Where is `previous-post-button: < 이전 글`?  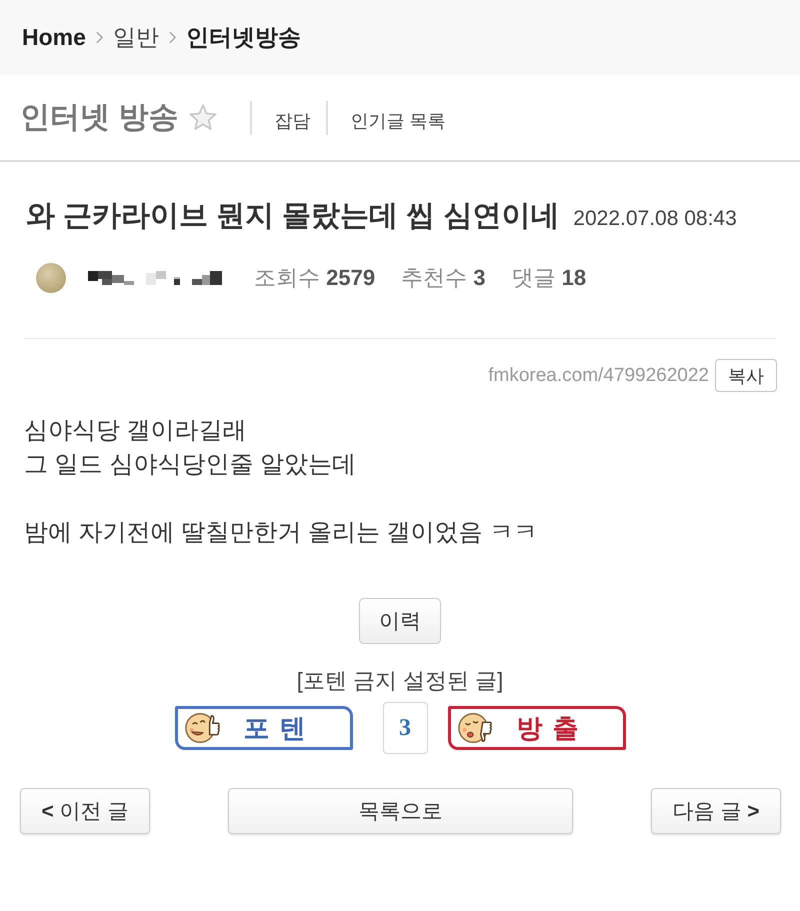 previous-post-button: < 이전 글 is located at coordinates (85, 811).